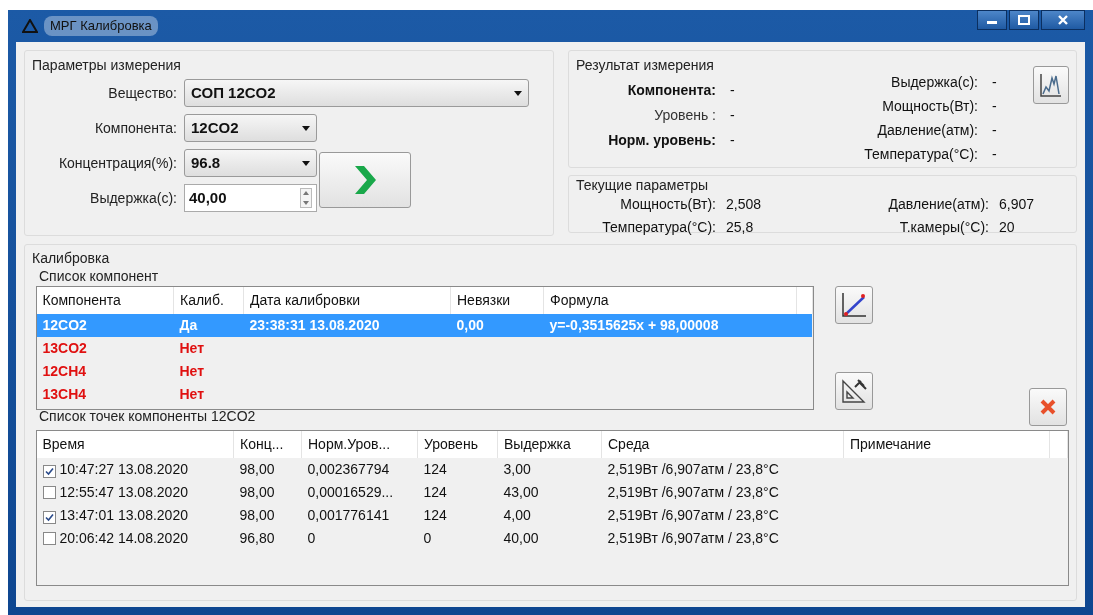 This screenshot has height=615, width=1093. Describe the element at coordinates (642, 185) in the screenshot. I see `group-title: Текущие параметры` at that location.